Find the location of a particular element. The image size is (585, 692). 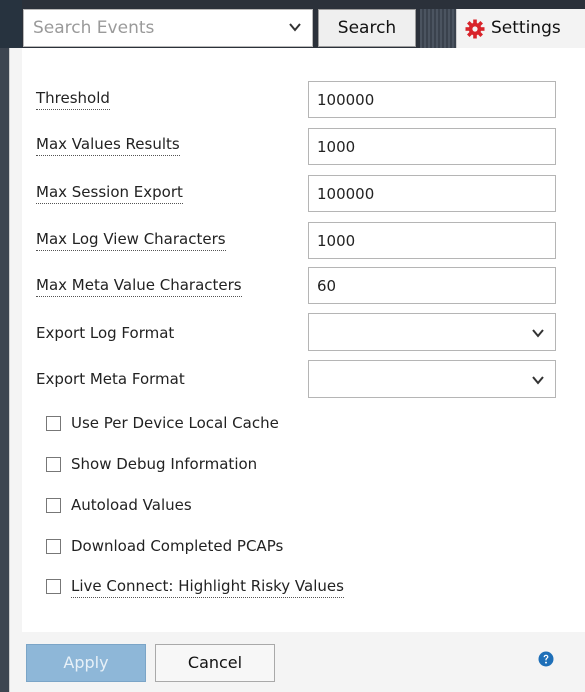

export-log-format-select is located at coordinates (432, 332).